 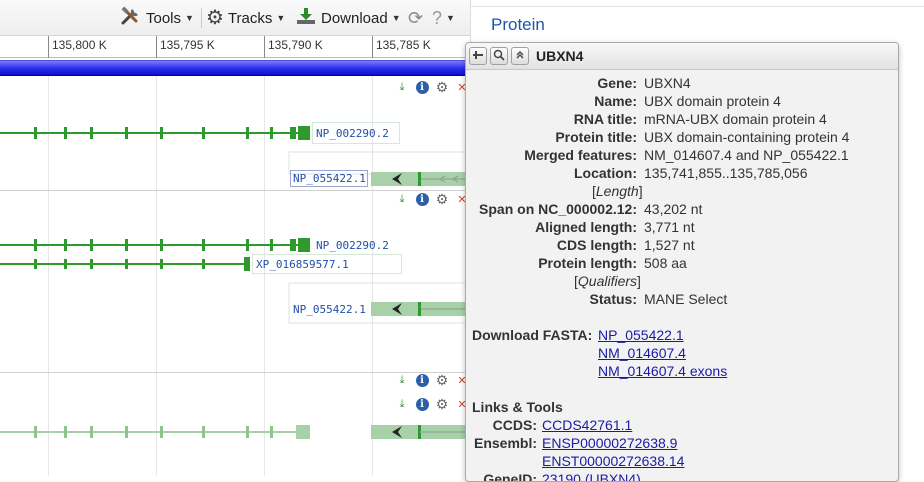 What do you see at coordinates (642, 353) in the screenshot?
I see `download-link-nm-014607: NM_014607.4` at bounding box center [642, 353].